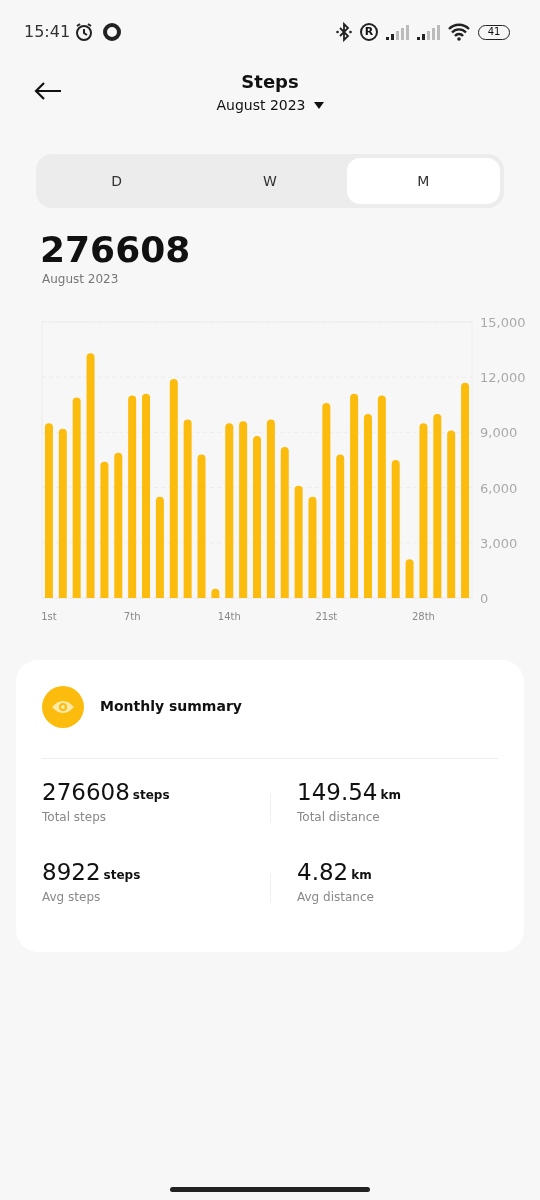 The width and height of the screenshot is (540, 1200). Describe the element at coordinates (326, 616) in the screenshot. I see `axis-label: 21st` at that location.